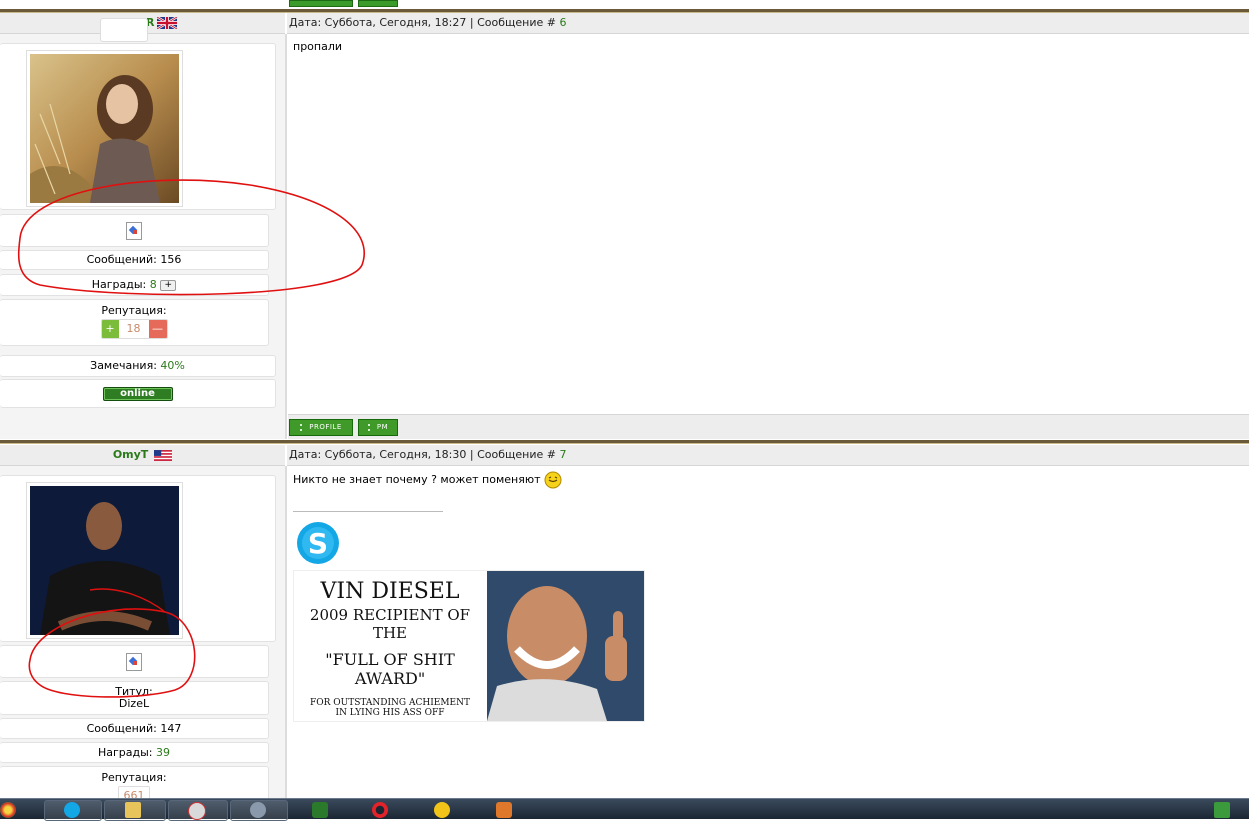  Describe the element at coordinates (163, 455) in the screenshot. I see `us-flag-icon` at that location.